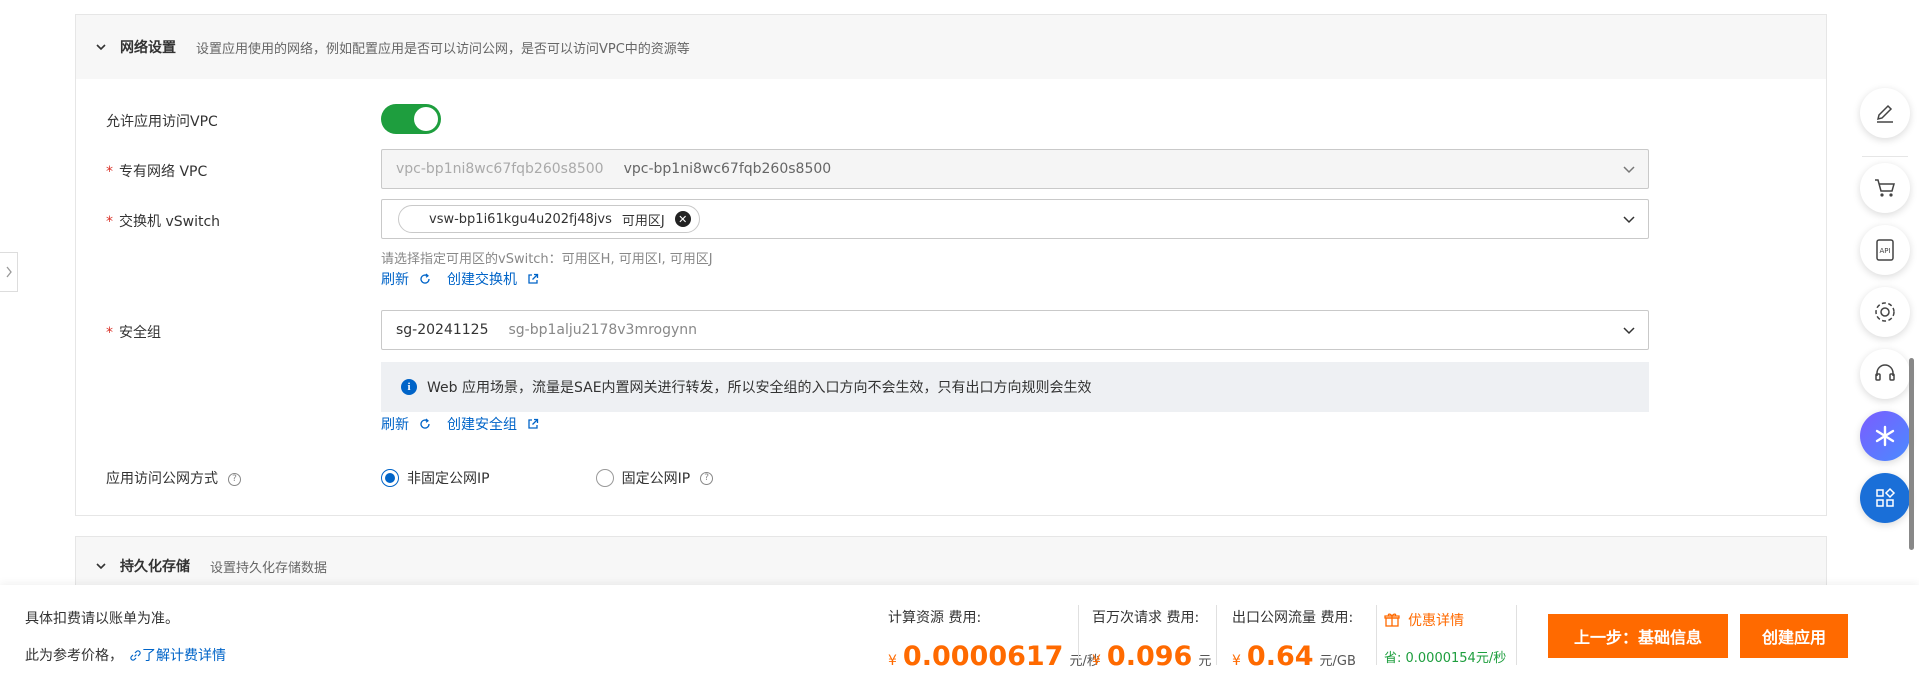  I want to click on remove-tag-icon: ✕, so click(682, 219).